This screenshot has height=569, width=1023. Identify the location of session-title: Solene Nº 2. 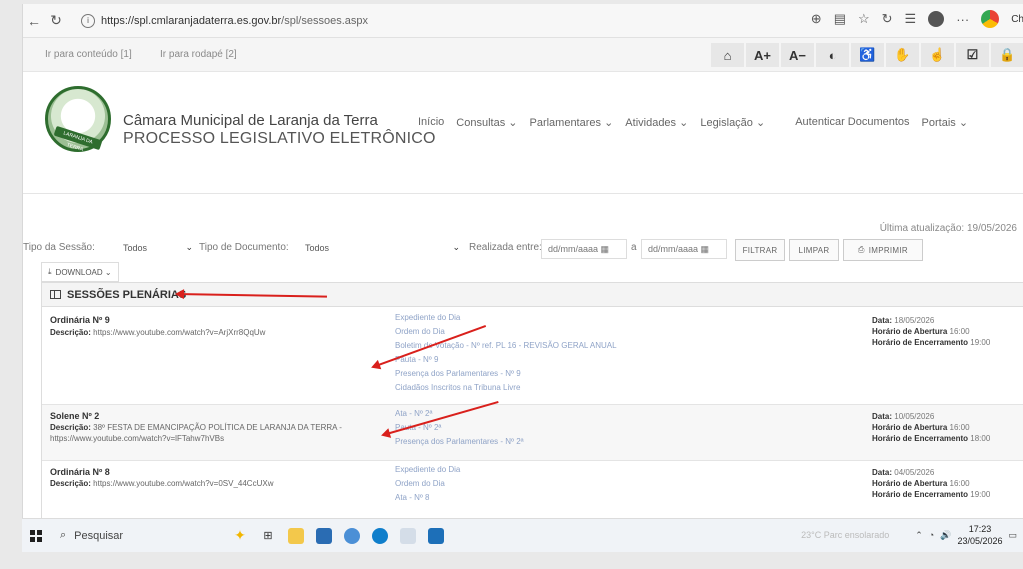
(74, 416).